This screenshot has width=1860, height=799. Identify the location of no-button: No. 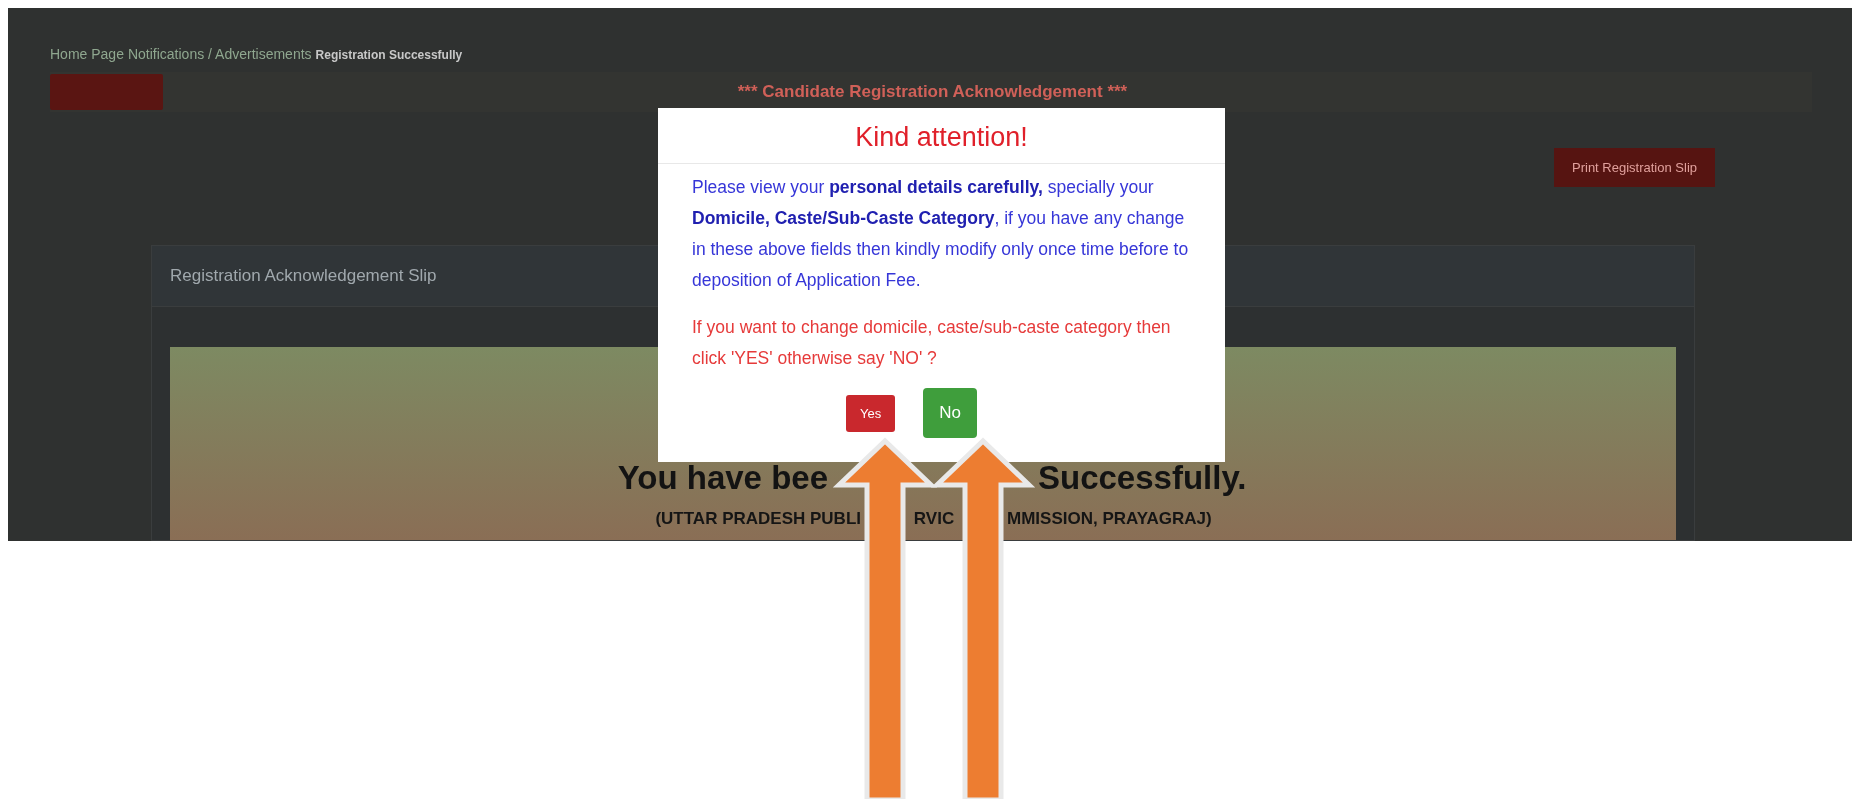
(950, 413).